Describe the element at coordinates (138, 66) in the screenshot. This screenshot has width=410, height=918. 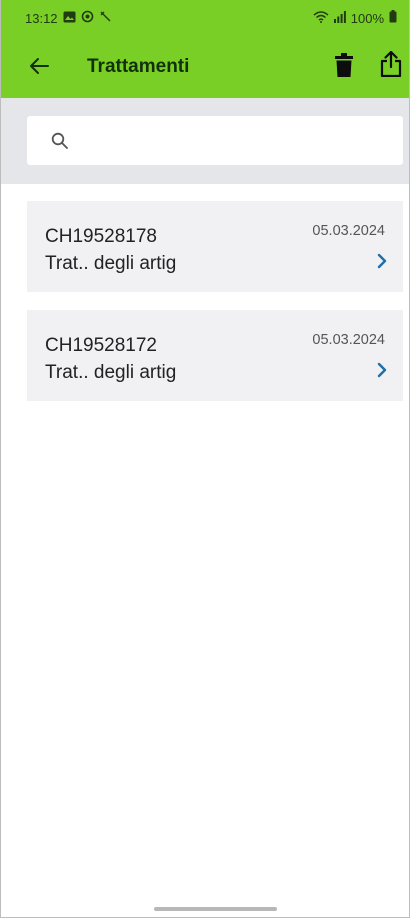
I see `page-title: Trattamenti` at that location.